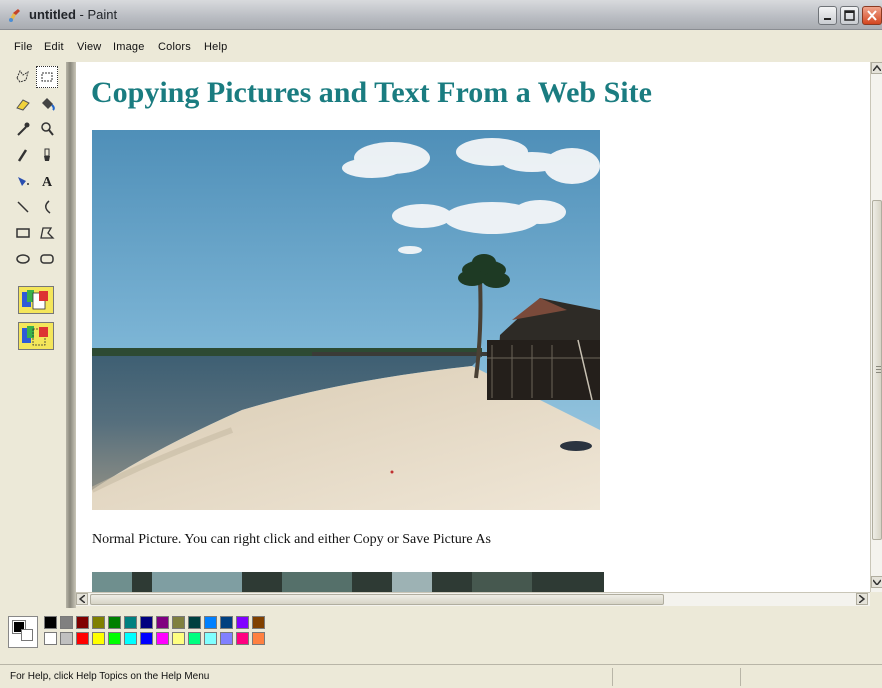 Image resolution: width=882 pixels, height=688 pixels. I want to click on rectangle-icon, so click(23, 233).